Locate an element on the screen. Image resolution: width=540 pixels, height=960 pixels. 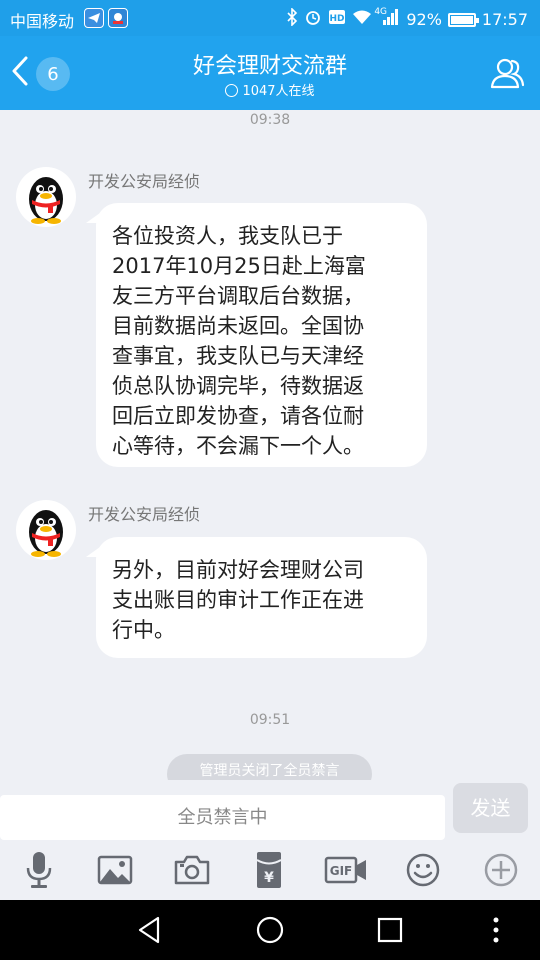
online-count: 1047人在线 is located at coordinates (278, 91).